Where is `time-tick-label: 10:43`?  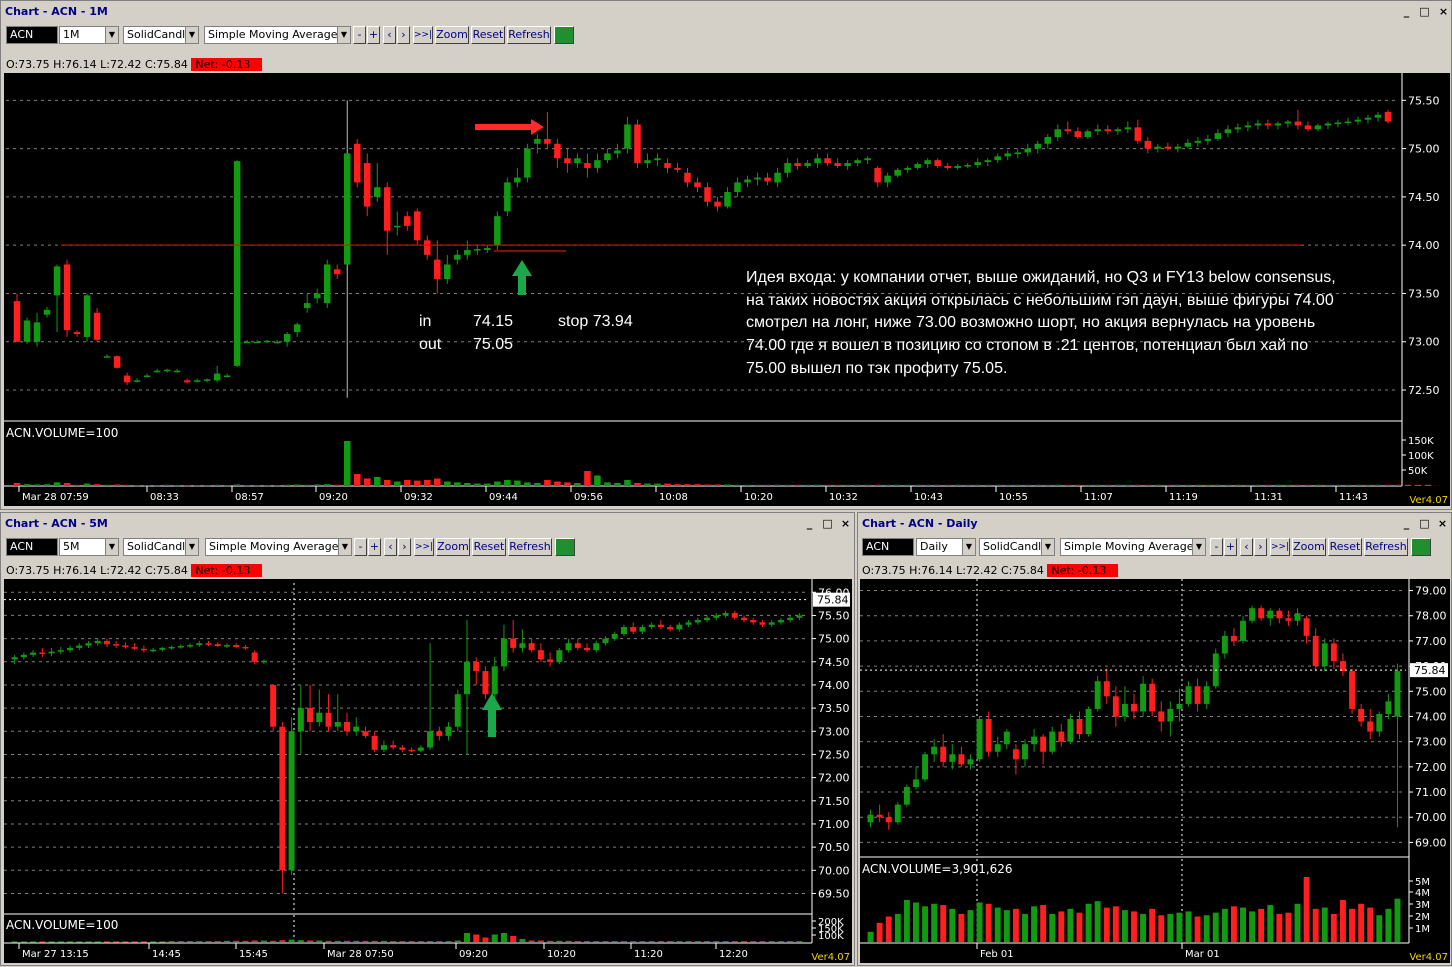
time-tick-label: 10:43 is located at coordinates (928, 497).